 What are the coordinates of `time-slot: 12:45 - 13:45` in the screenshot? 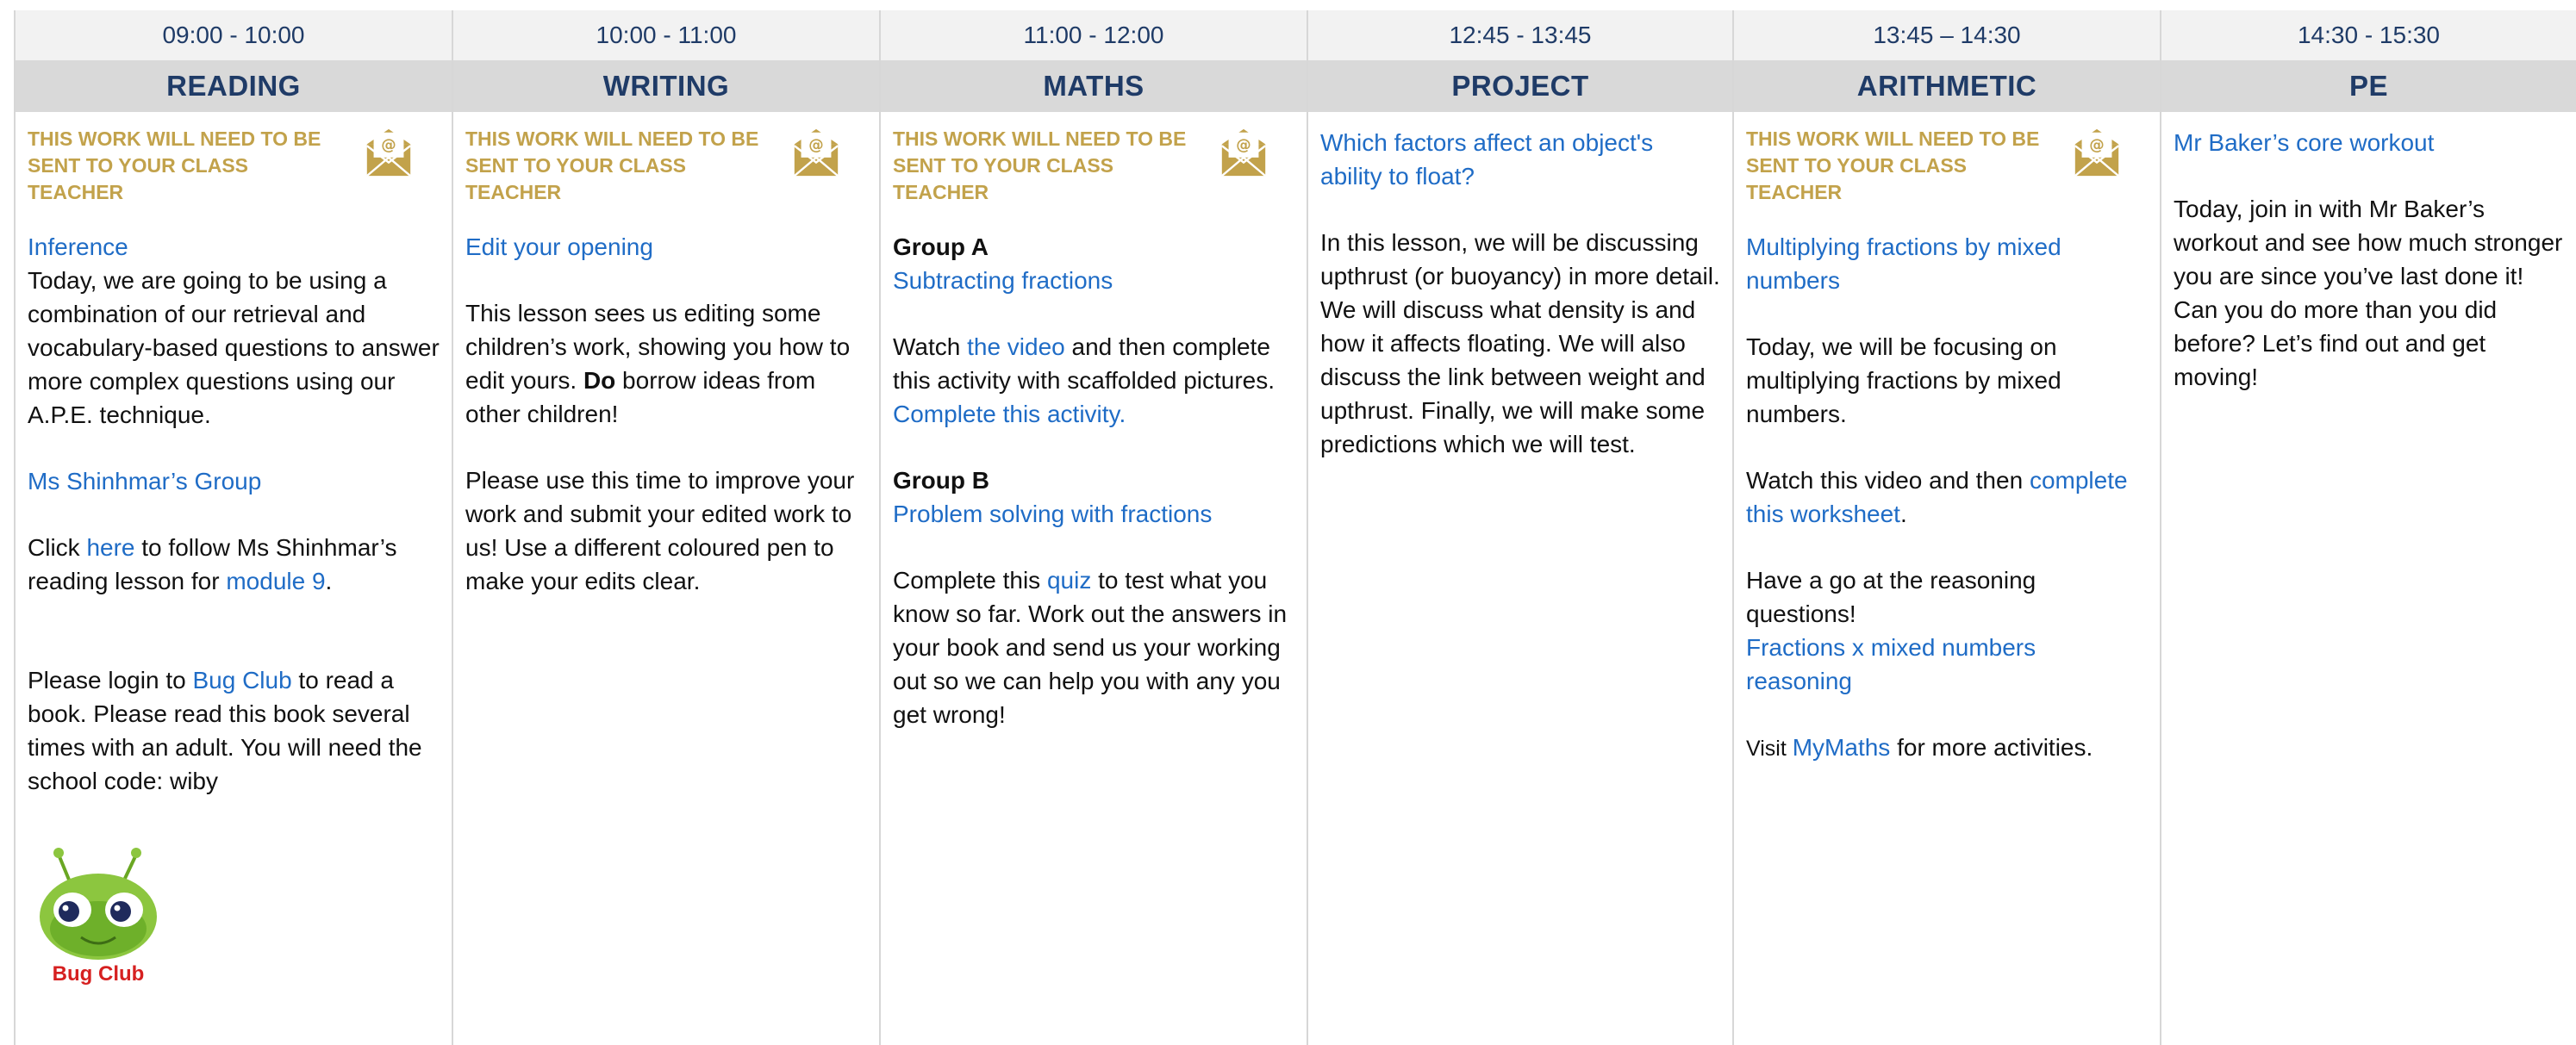 It's located at (1520, 35).